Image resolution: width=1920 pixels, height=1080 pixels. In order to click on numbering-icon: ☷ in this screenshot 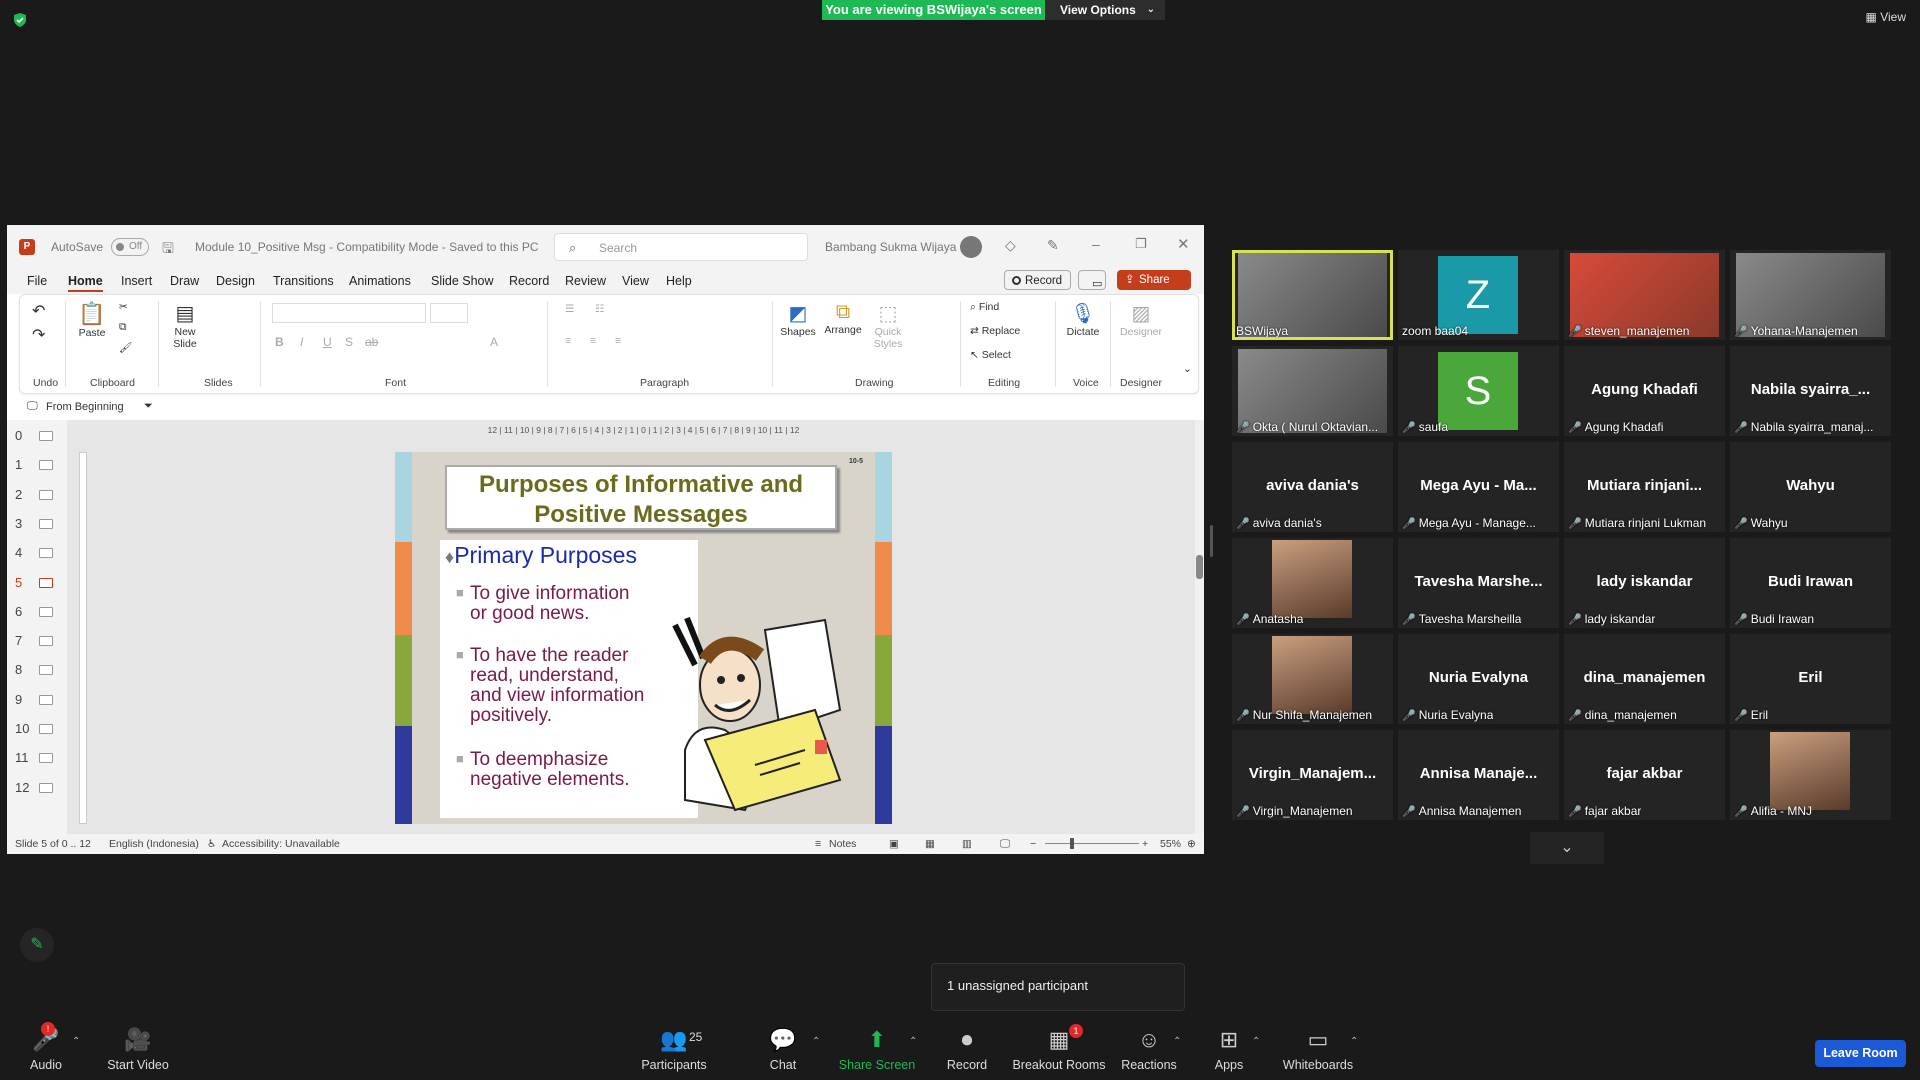, I will do `click(599, 309)`.